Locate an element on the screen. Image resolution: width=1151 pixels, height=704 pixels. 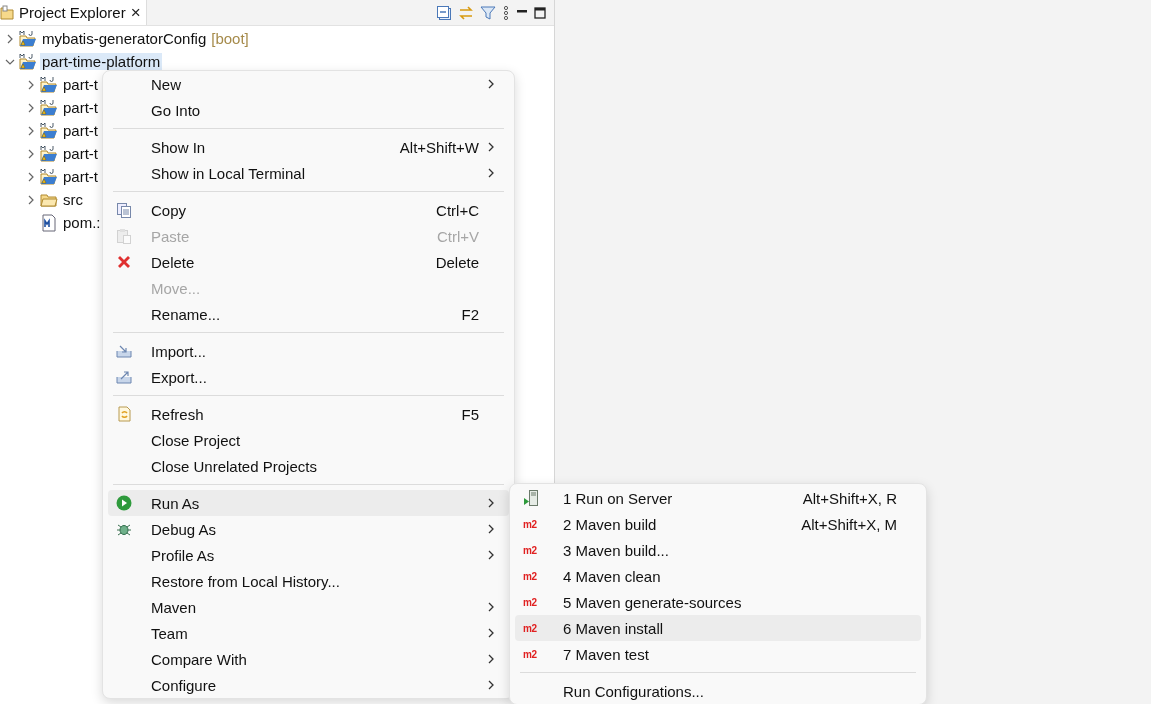
tab-title: Project Explorer is located at coordinates (72, 12).